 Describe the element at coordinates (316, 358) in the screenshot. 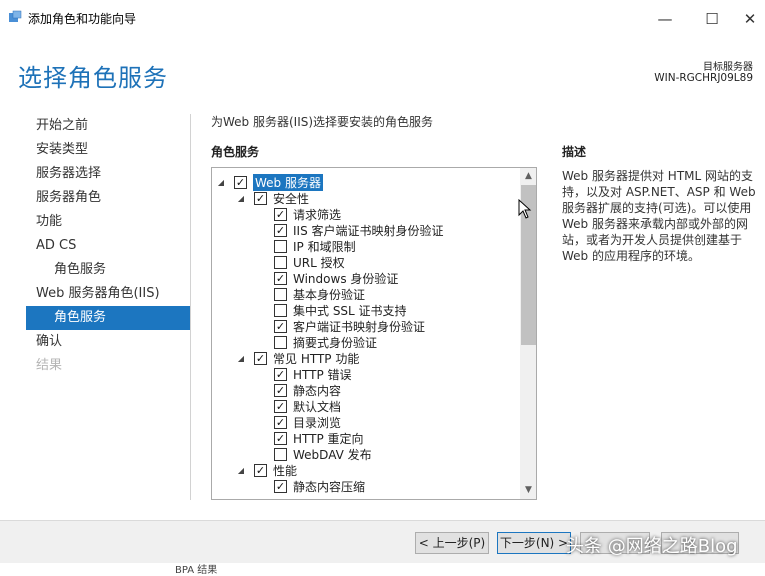

I see `tree-item-label: 常见 HTTP 功能` at that location.